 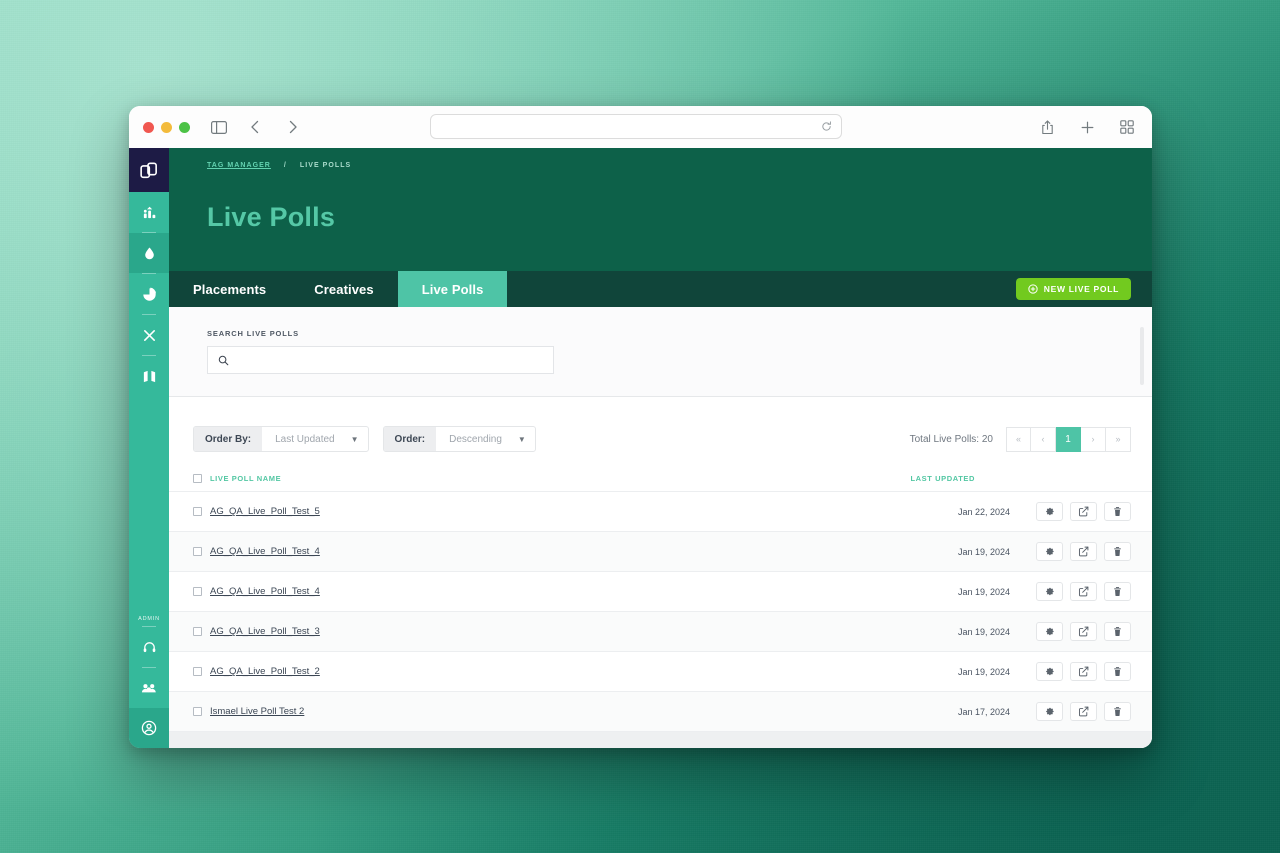 What do you see at coordinates (184, 127) in the screenshot?
I see `maximize-window-button` at bounding box center [184, 127].